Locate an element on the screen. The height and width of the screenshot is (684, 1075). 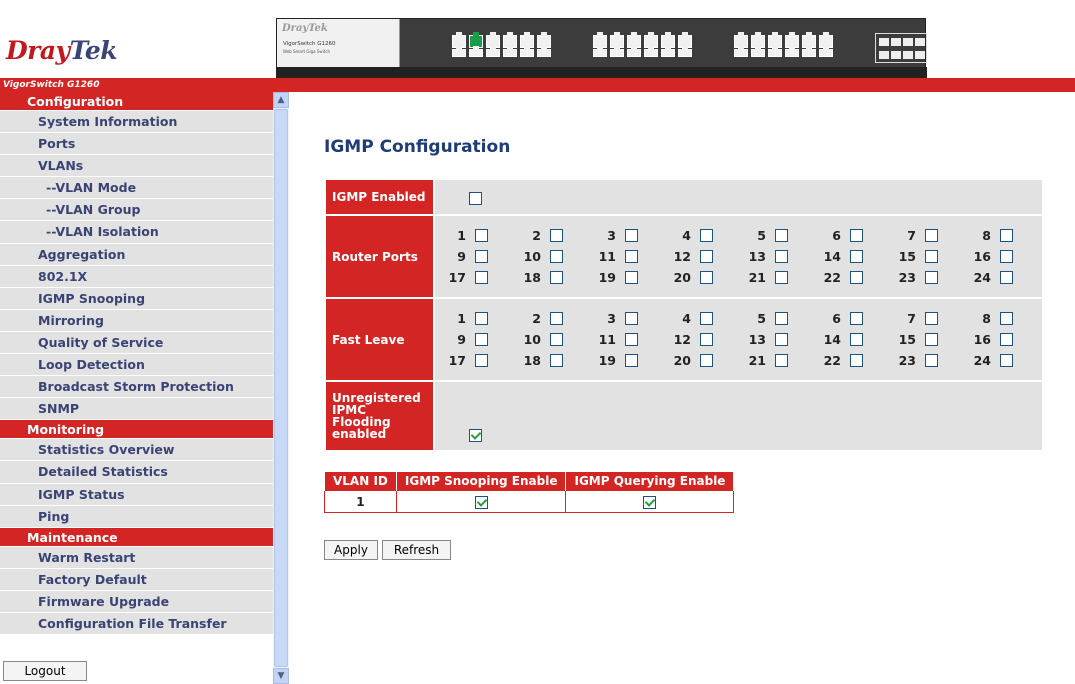
sidebar-item: Warm Restart is located at coordinates (136, 557).